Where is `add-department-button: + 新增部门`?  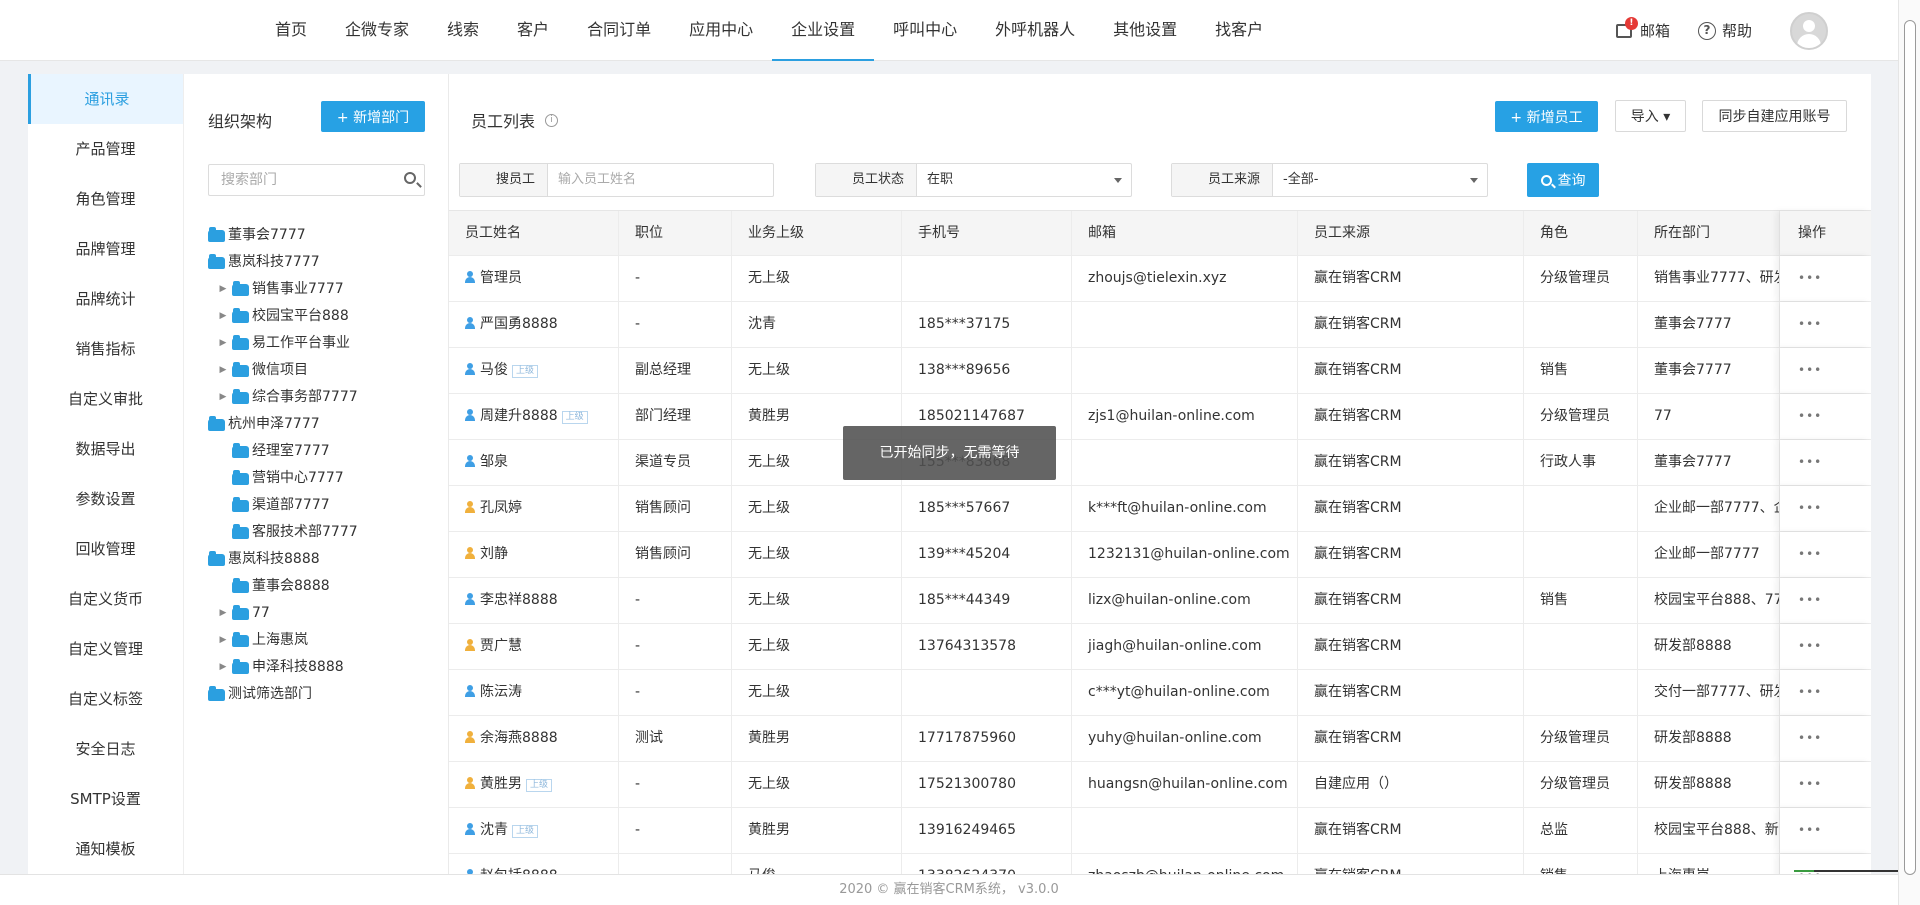 add-department-button: + 新增部门 is located at coordinates (373, 116).